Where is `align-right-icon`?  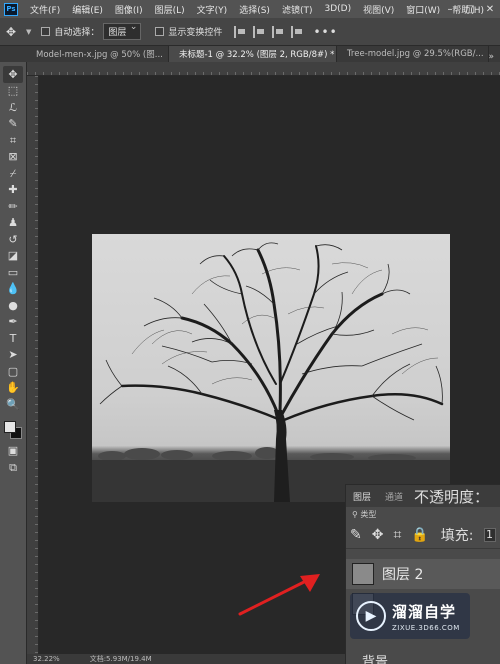 align-right-icon is located at coordinates (278, 31).